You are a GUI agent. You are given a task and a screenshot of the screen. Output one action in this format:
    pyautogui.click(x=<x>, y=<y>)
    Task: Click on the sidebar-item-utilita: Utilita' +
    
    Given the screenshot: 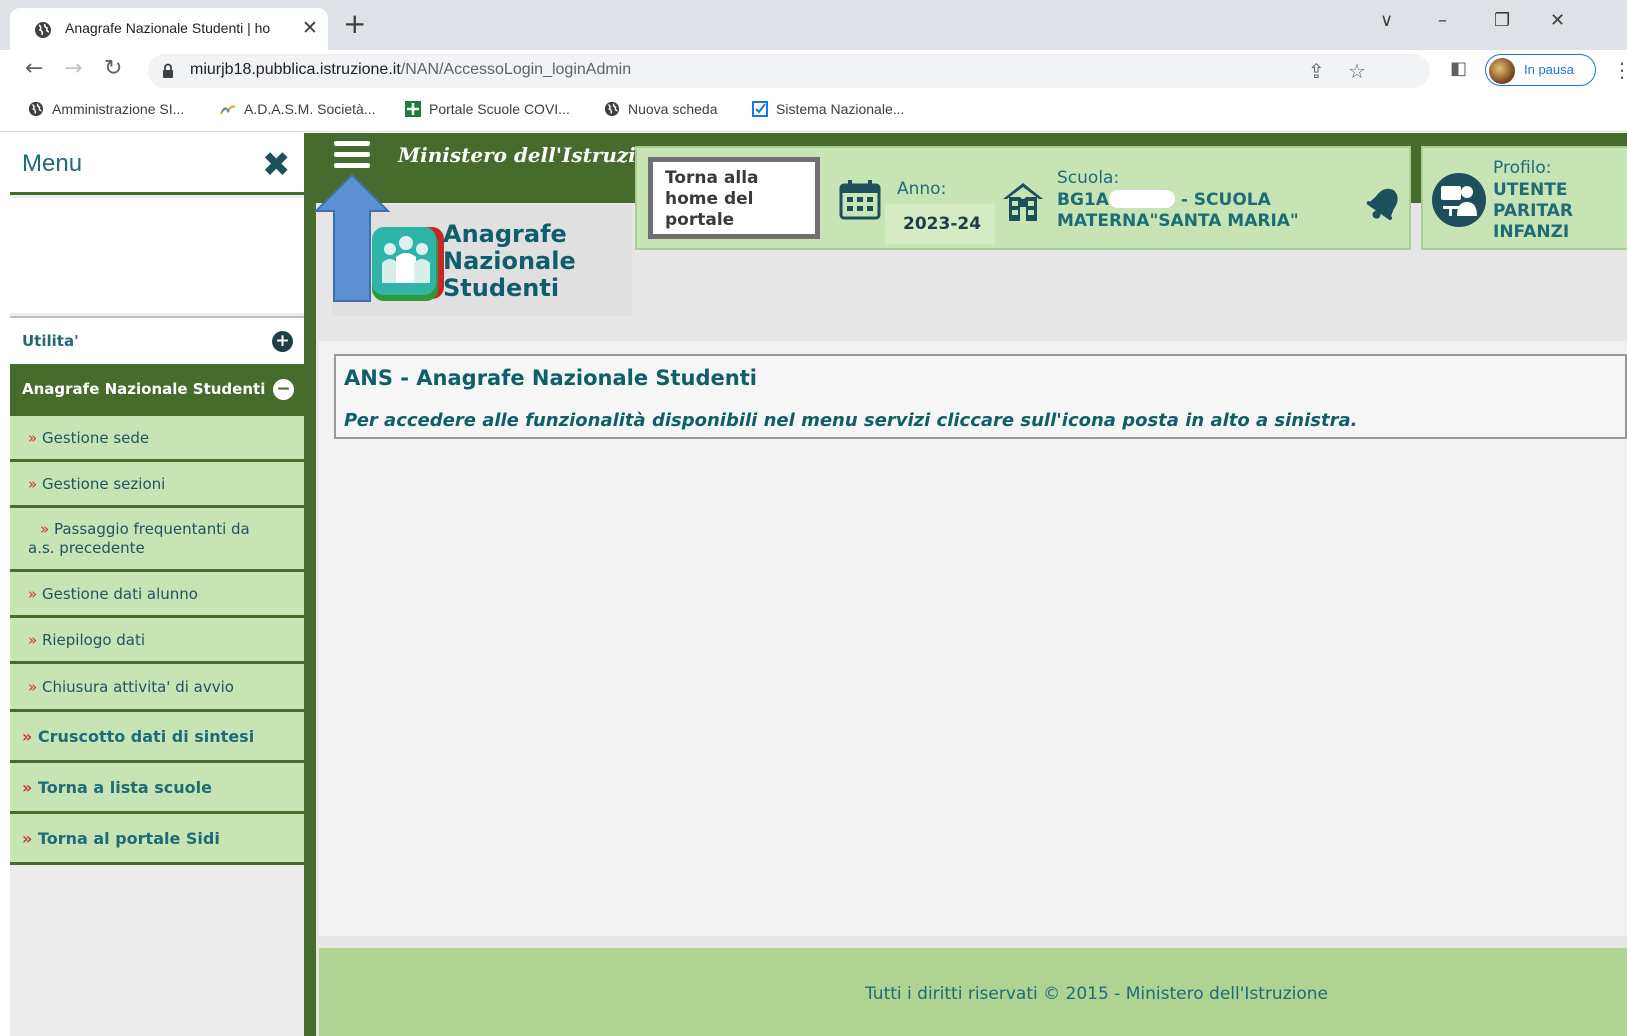 What is the action you would take?
    pyautogui.click(x=157, y=340)
    